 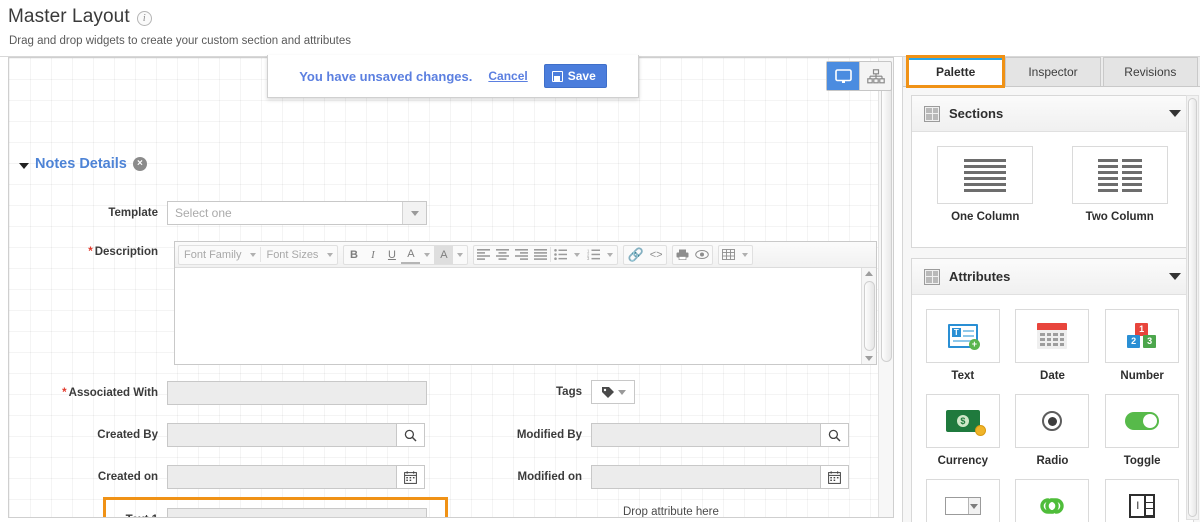 I want to click on link-icon: 🔗, so click(x=635, y=255).